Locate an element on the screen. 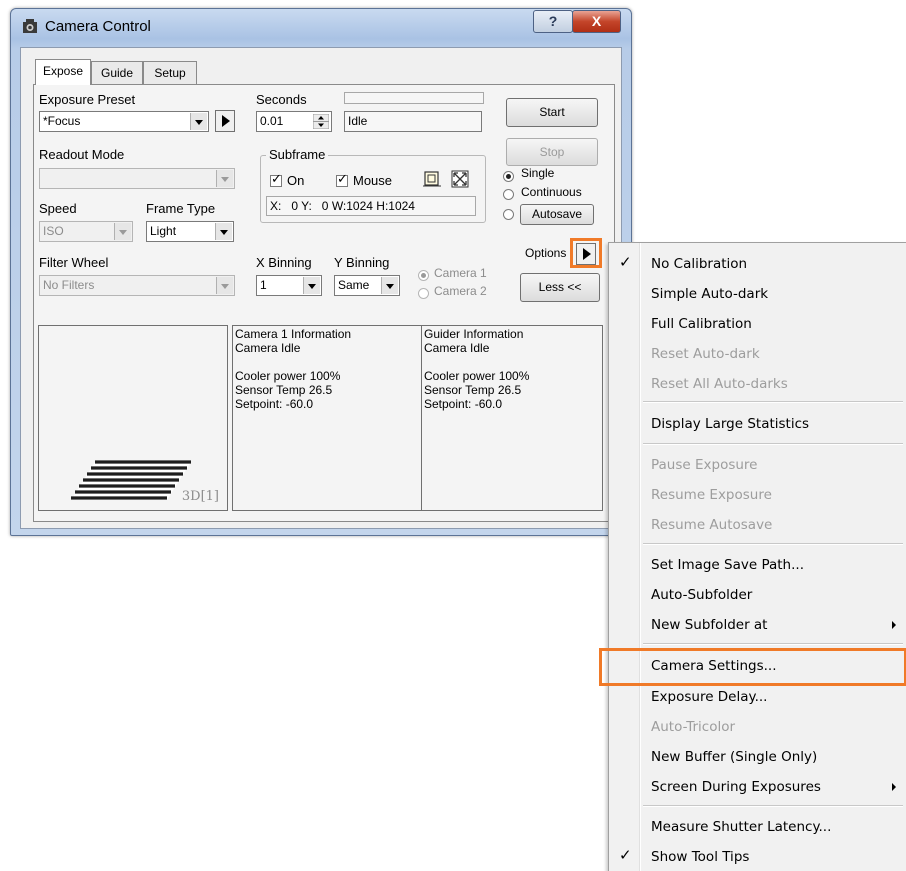 This screenshot has width=906, height=871. close-icon: X is located at coordinates (596, 21).